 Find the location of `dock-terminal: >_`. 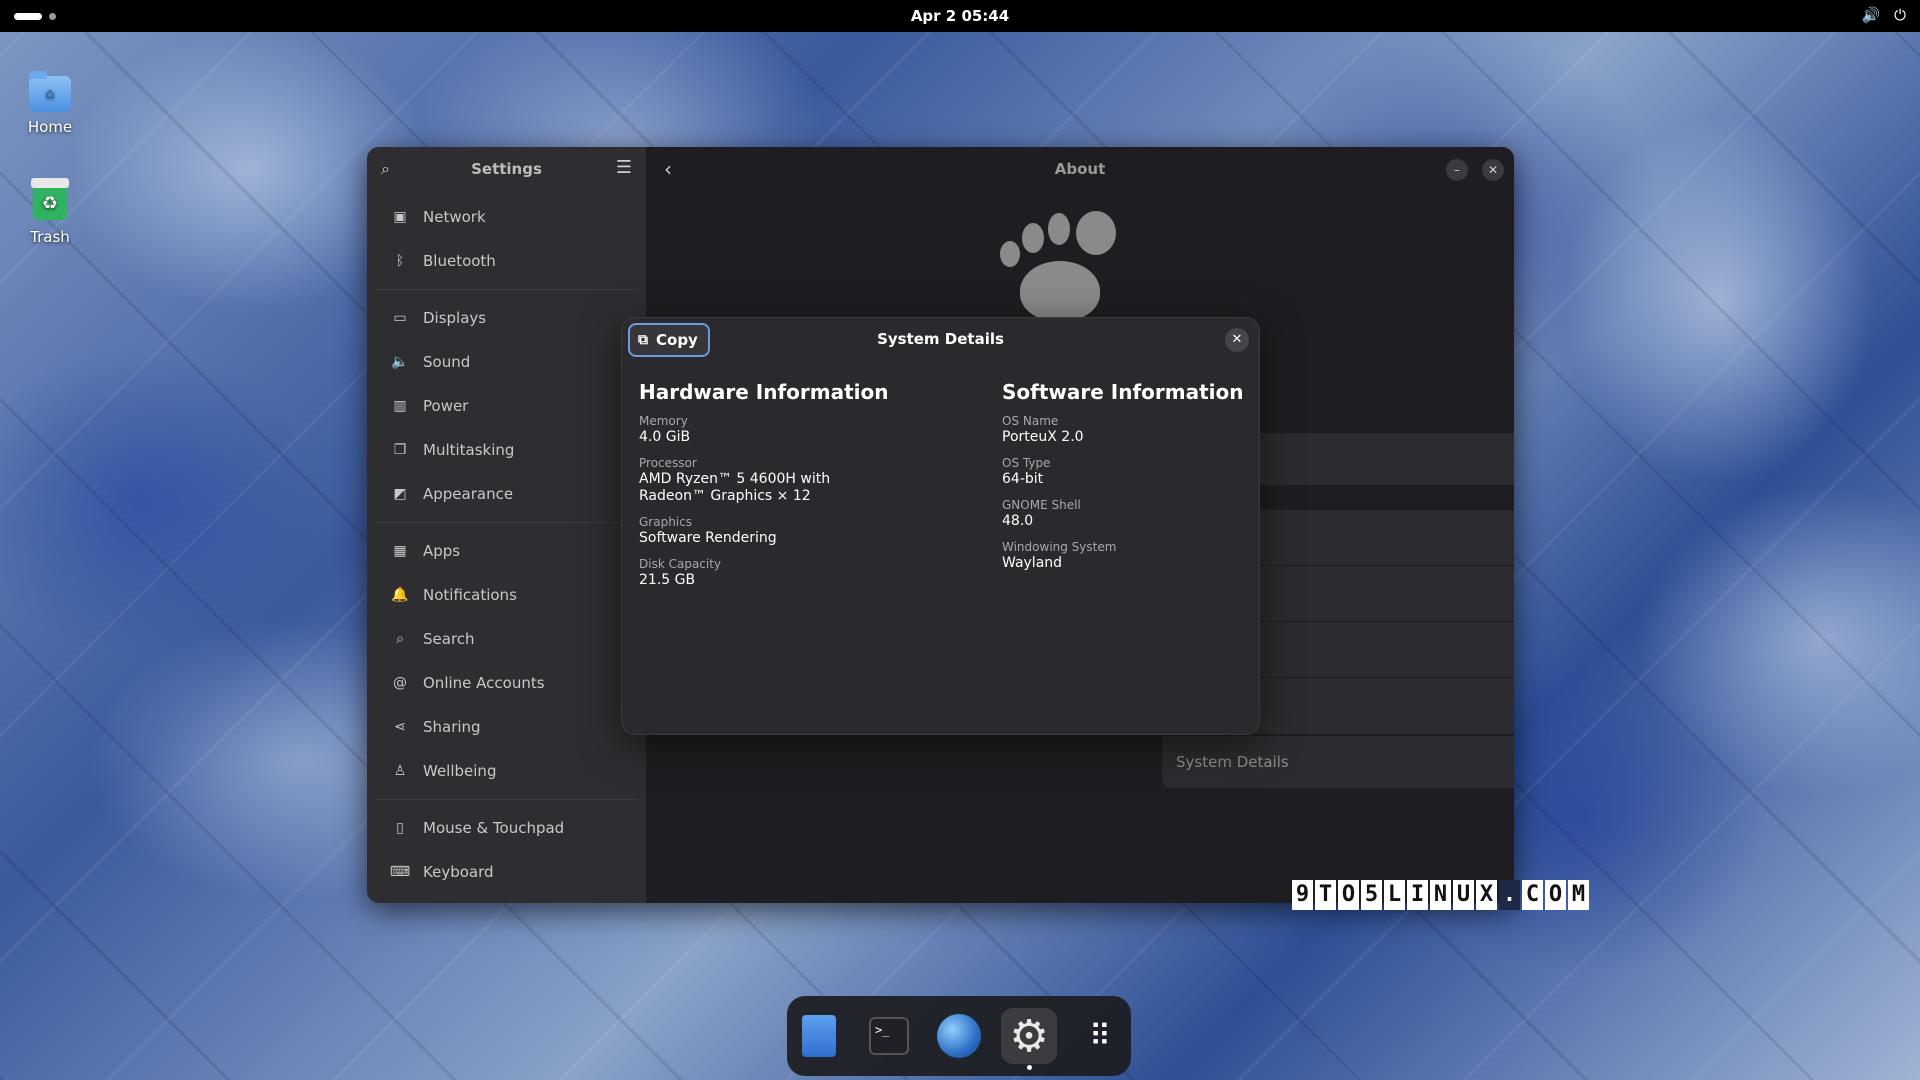

dock-terminal: >_ is located at coordinates (889, 1036).